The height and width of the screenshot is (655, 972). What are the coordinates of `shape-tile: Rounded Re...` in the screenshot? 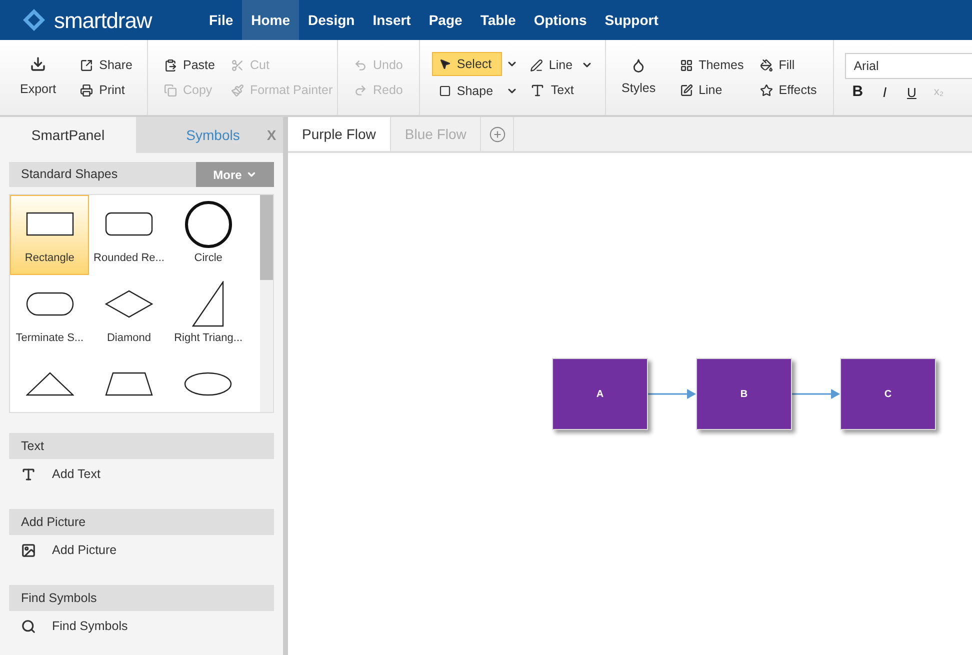 It's located at (129, 235).